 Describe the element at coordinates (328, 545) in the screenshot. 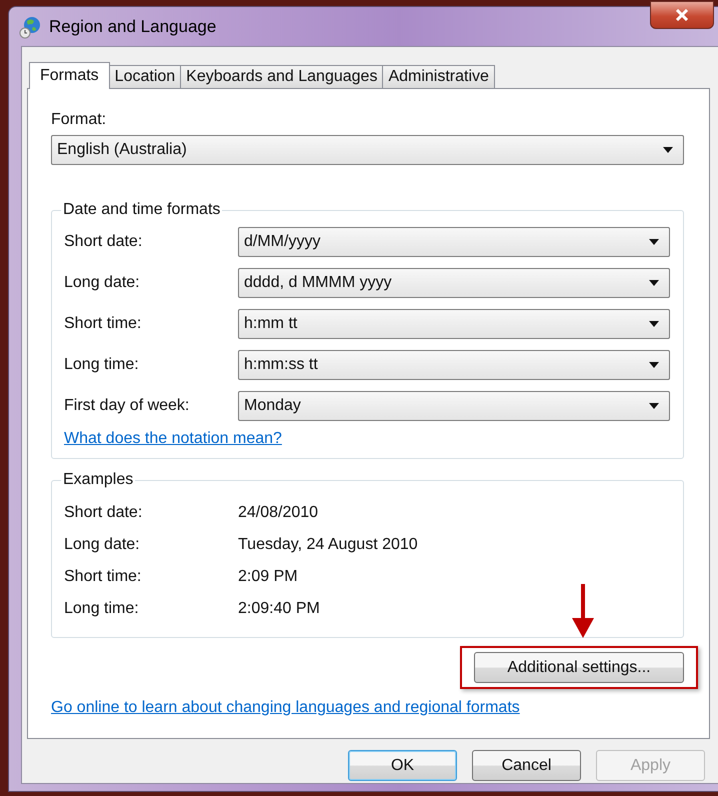

I see `example-value: Tuesday, 24 August 2010` at that location.